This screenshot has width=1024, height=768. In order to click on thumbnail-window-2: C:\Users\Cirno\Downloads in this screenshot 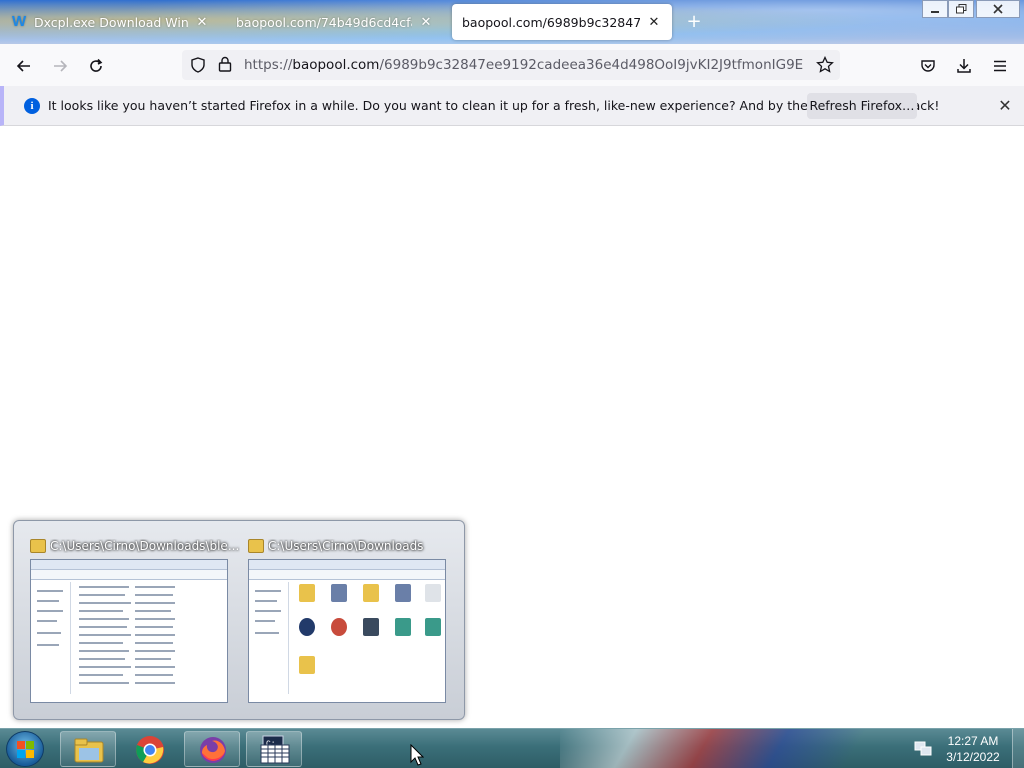, I will do `click(347, 621)`.